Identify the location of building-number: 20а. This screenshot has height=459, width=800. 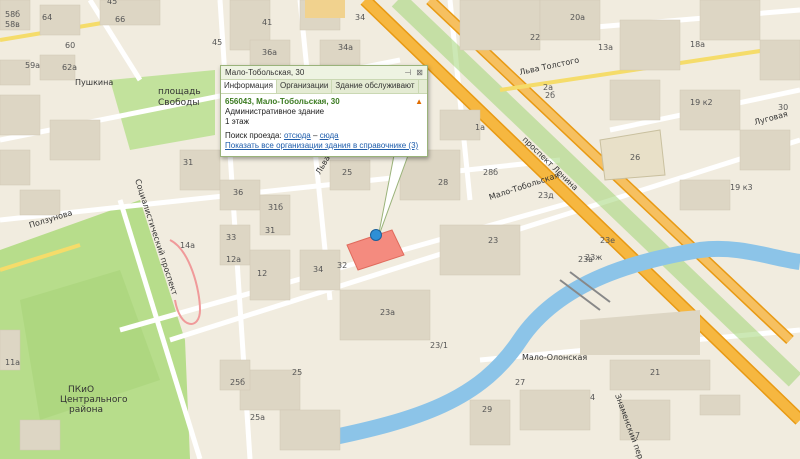
(577, 17).